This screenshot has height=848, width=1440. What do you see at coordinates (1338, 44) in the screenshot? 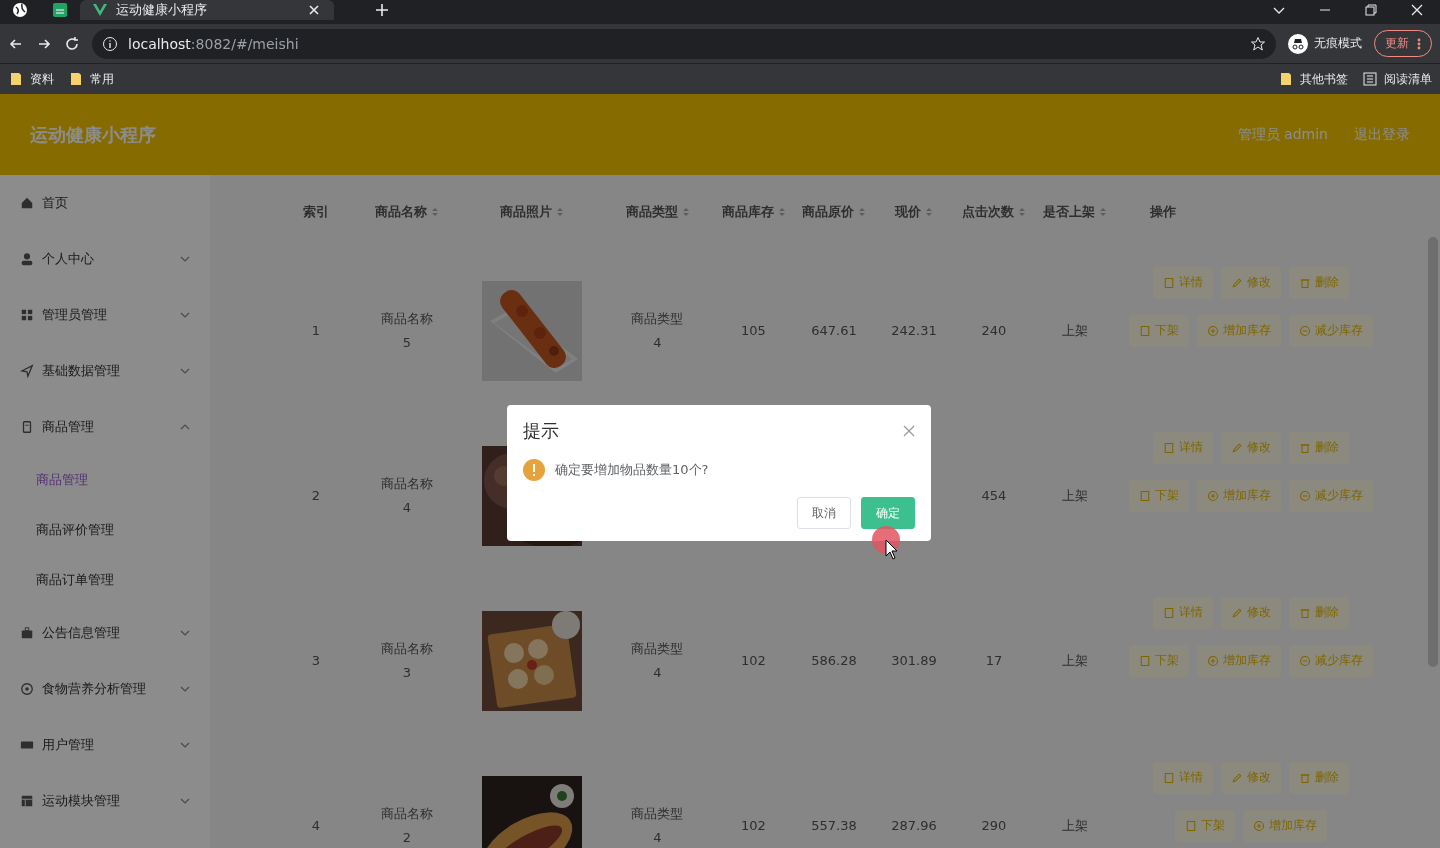
I see `profile-label: 无痕模式` at bounding box center [1338, 44].